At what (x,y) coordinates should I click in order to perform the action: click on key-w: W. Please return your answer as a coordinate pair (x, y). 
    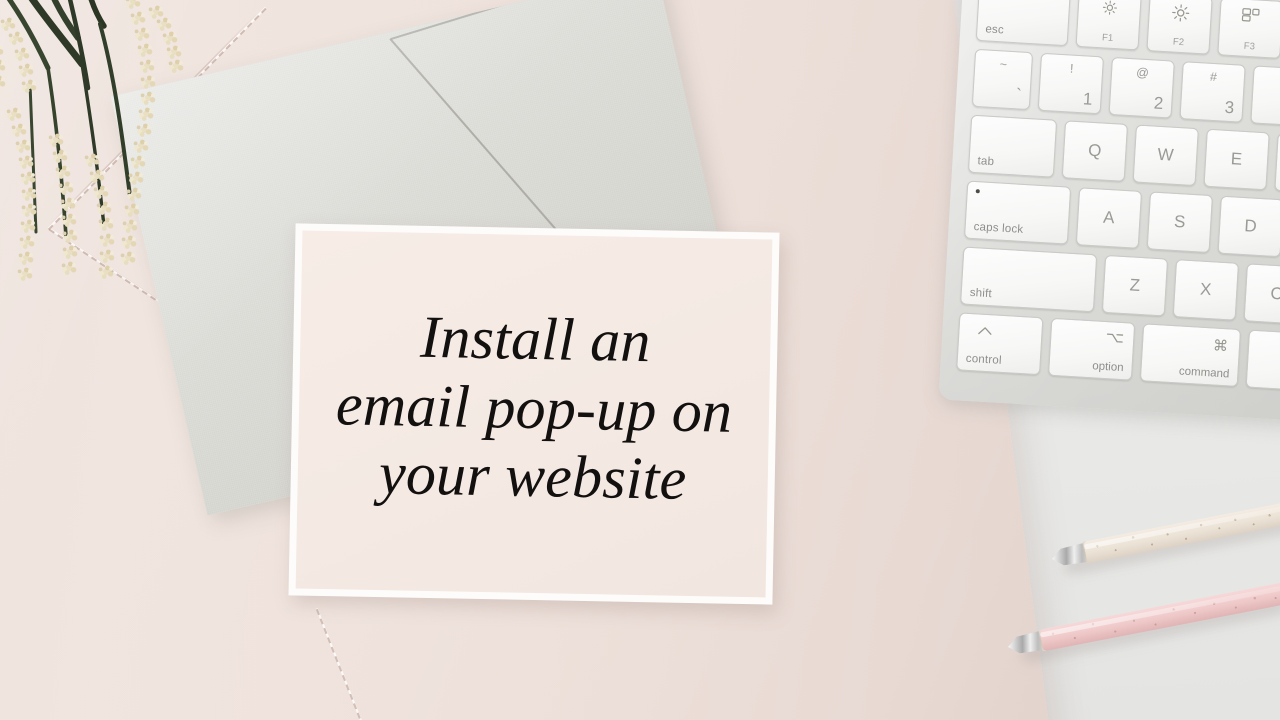
    Looking at the image, I should click on (1165, 155).